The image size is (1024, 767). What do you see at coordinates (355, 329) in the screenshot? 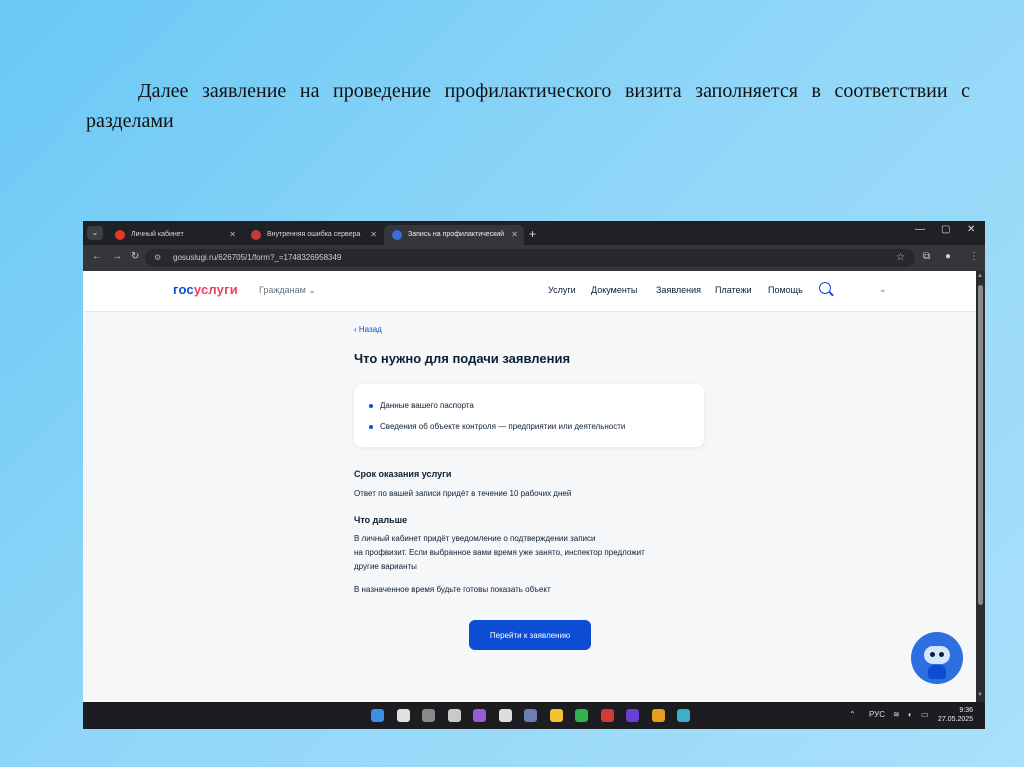
I see `chevron-left-icon: ‹` at bounding box center [355, 329].